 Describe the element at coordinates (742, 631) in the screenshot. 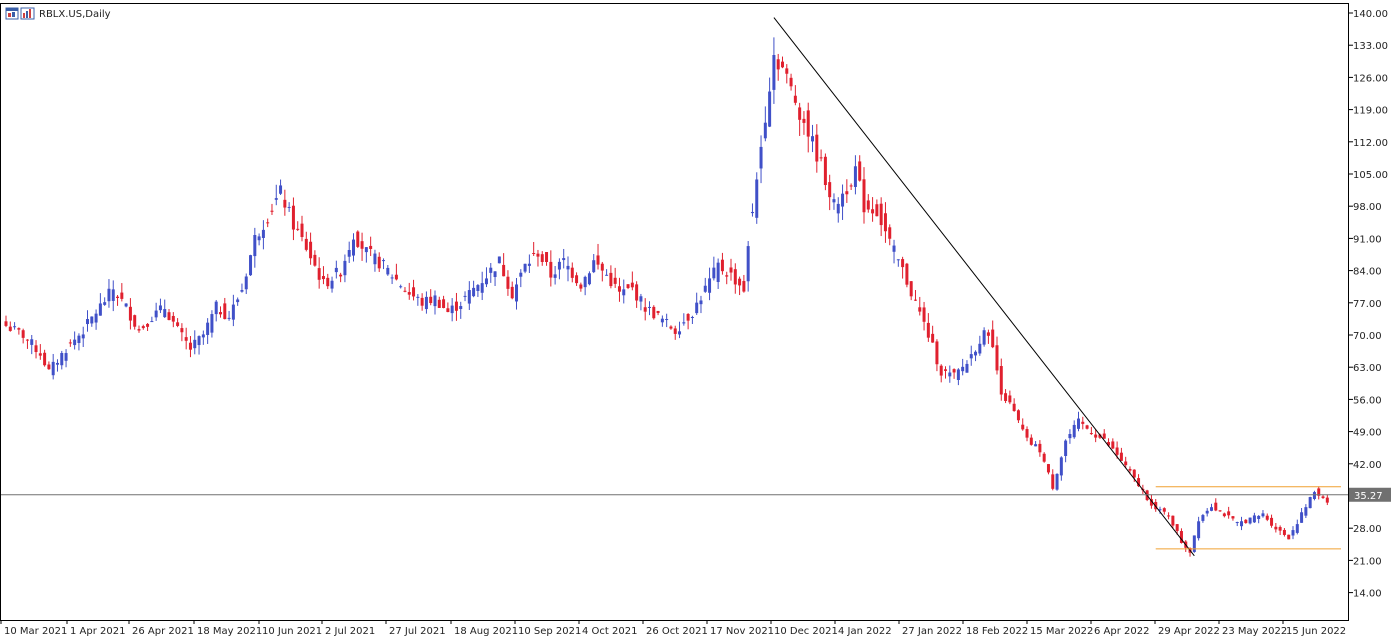

I see `x-tick-label: 17 Nov 2021` at that location.